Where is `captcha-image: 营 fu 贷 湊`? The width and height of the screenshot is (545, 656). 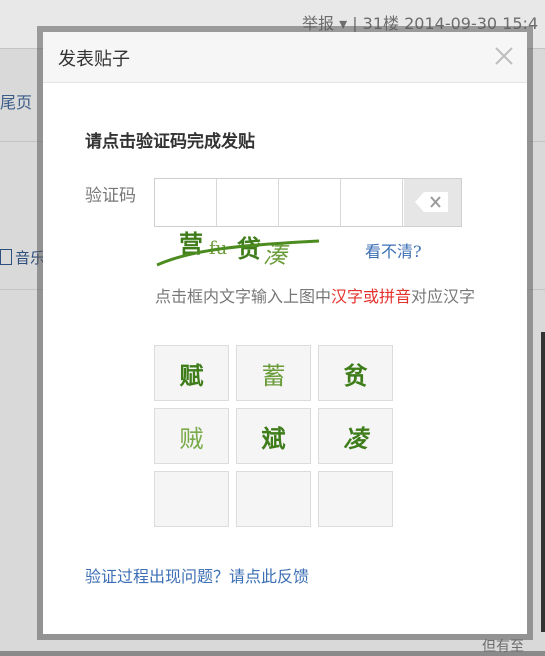 captcha-image: 营 fu 贷 湊 is located at coordinates (238, 249).